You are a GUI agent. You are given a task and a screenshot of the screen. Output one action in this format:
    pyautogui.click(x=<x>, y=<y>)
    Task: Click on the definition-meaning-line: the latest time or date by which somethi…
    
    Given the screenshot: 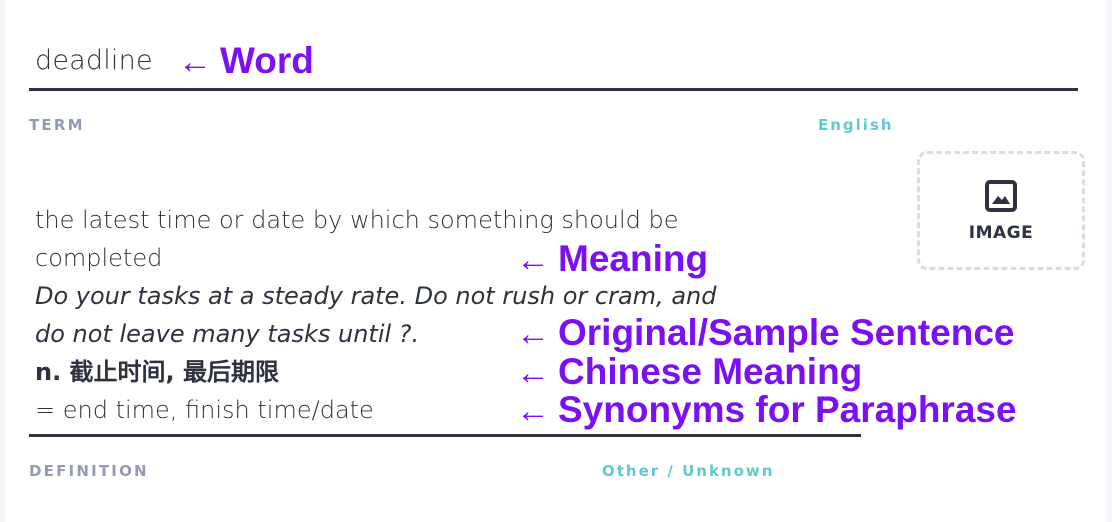 What is the action you would take?
    pyautogui.click(x=357, y=220)
    